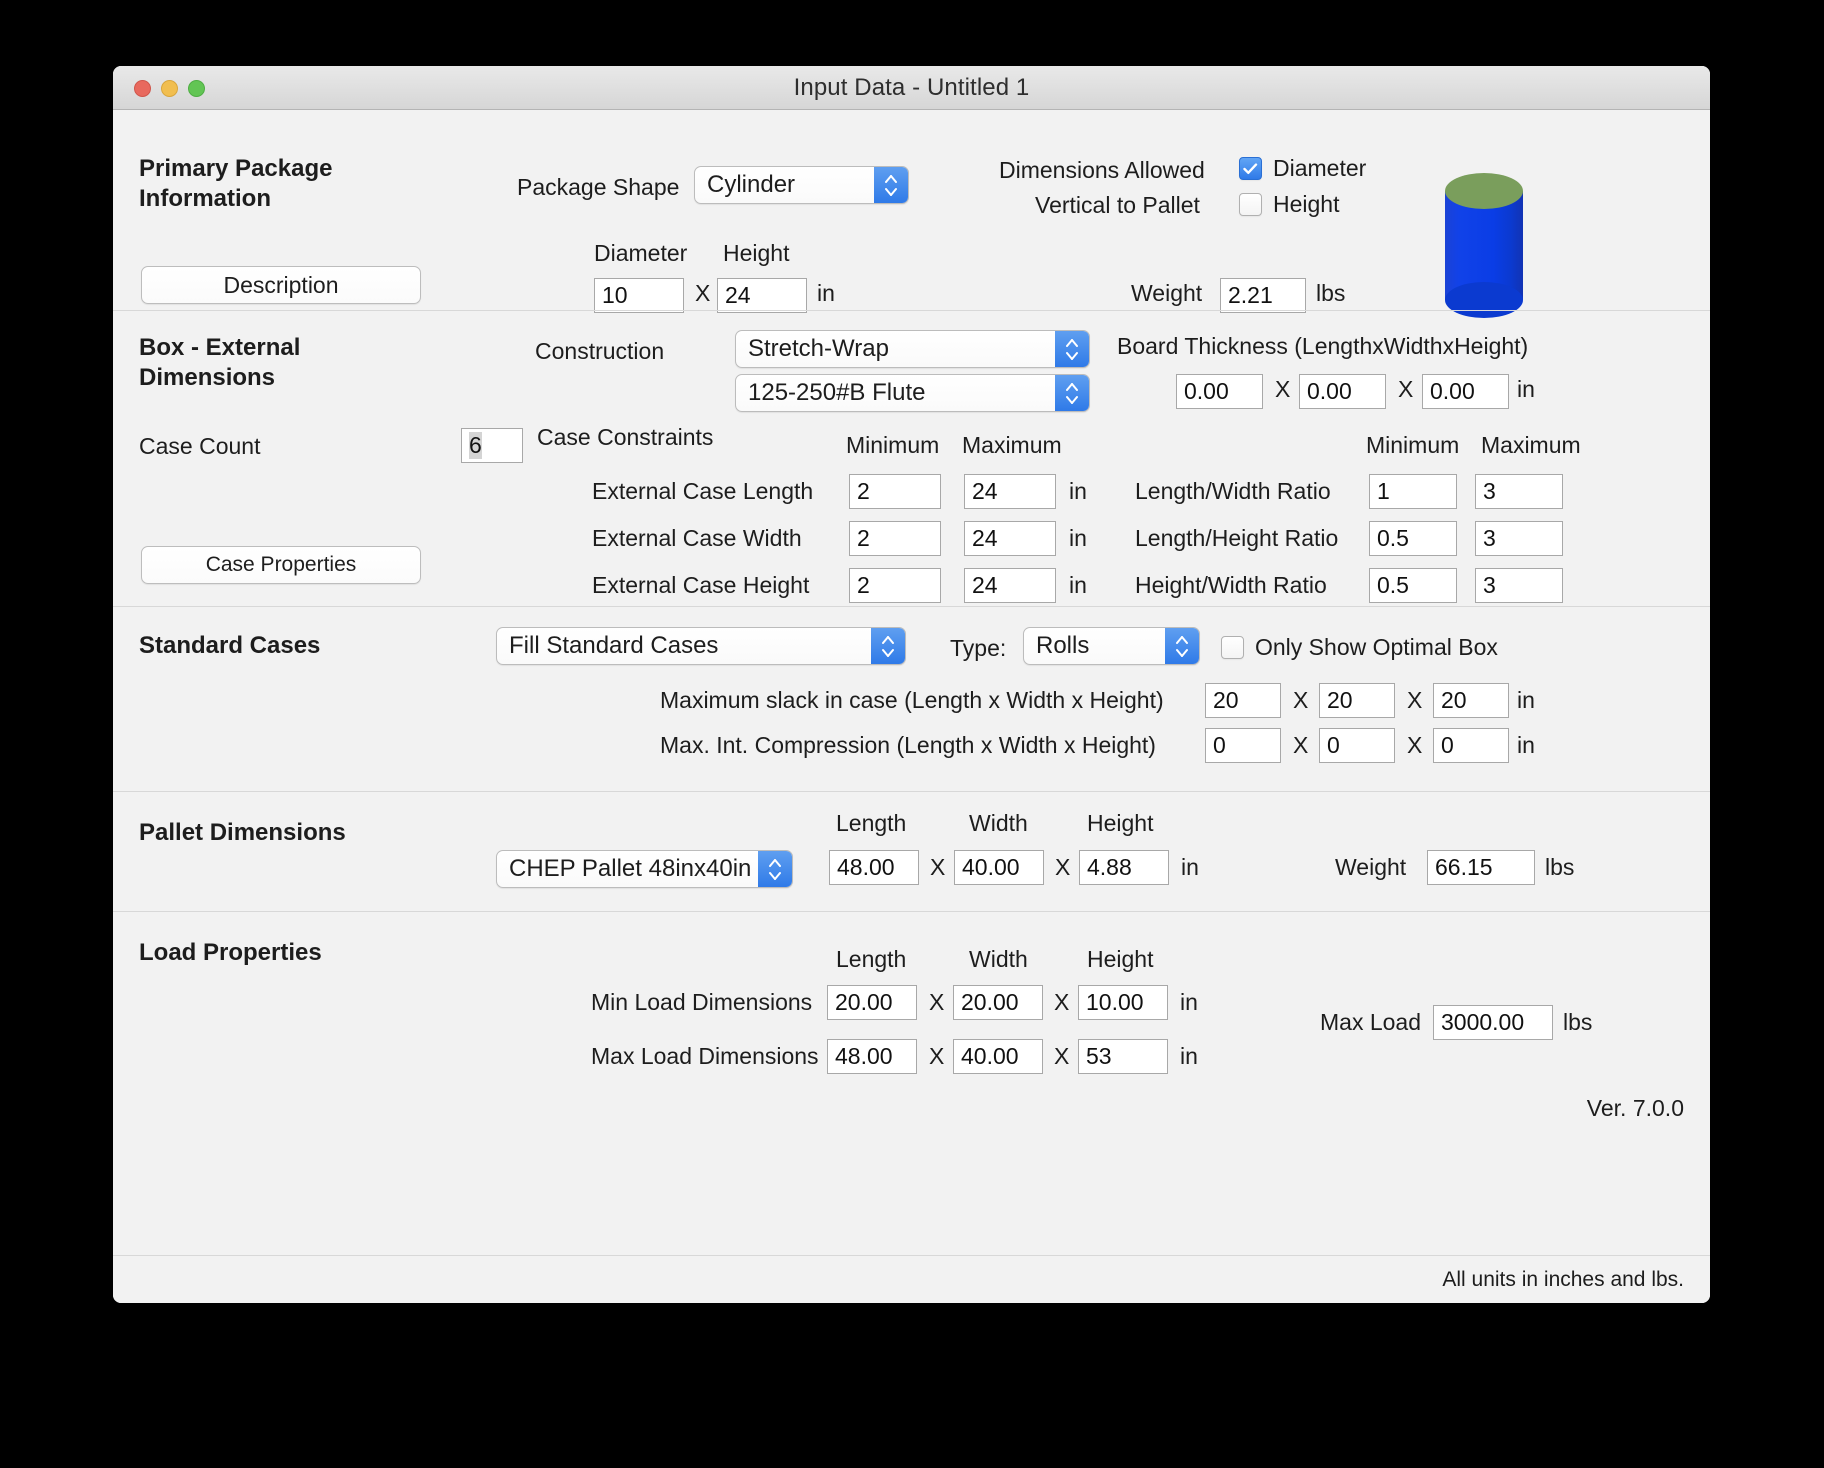  I want to click on ratios-minimum-header: Minimum, so click(1413, 445).